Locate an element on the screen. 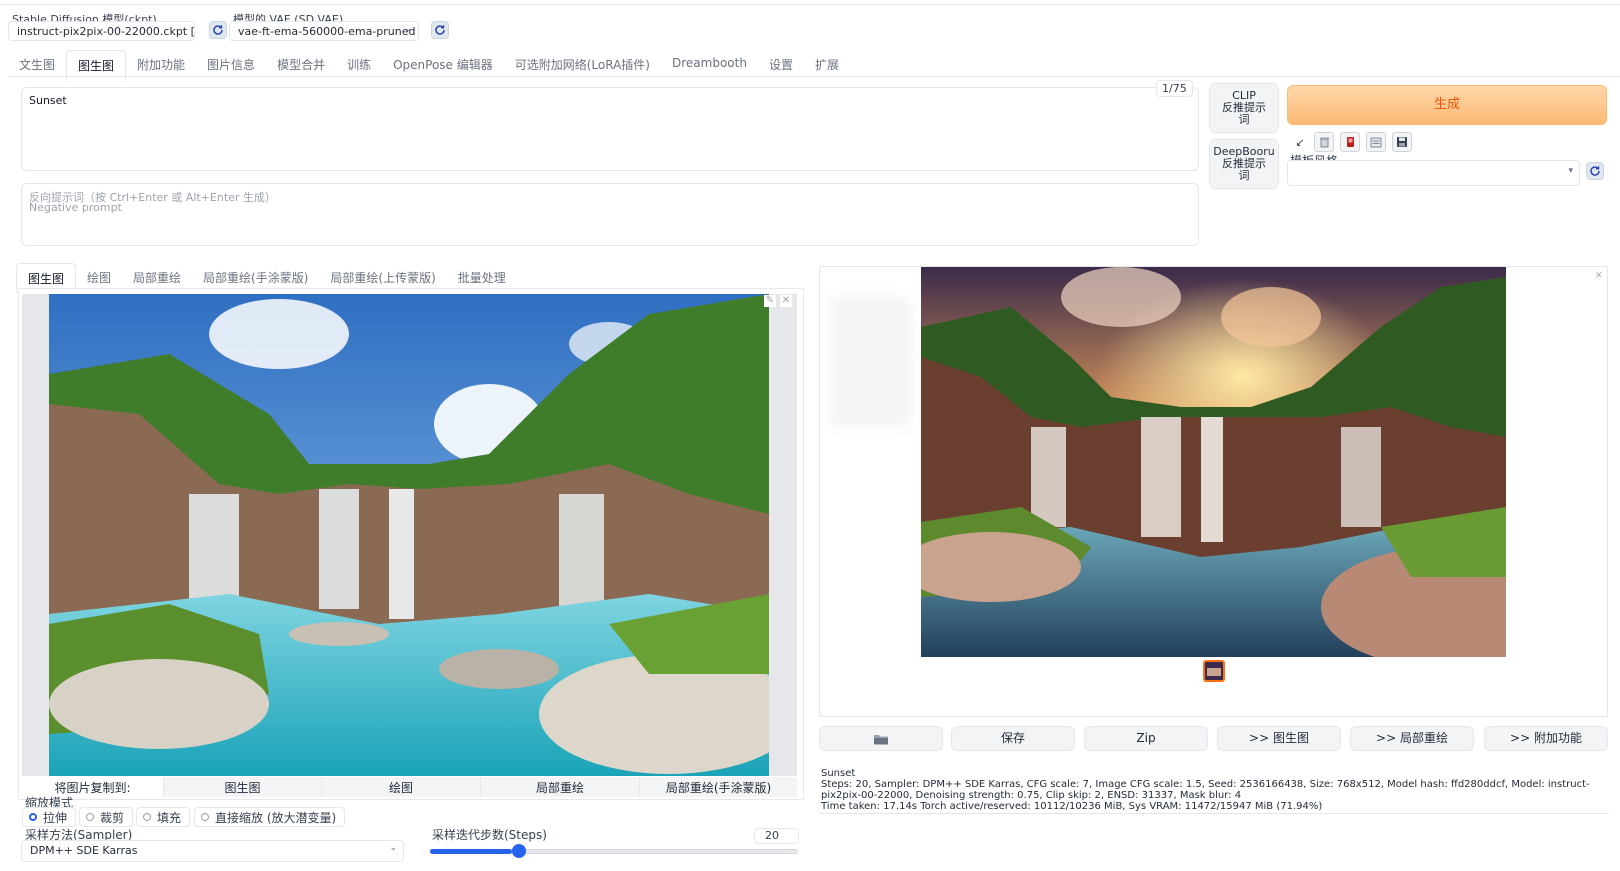  save-button: 保存 is located at coordinates (1013, 738).